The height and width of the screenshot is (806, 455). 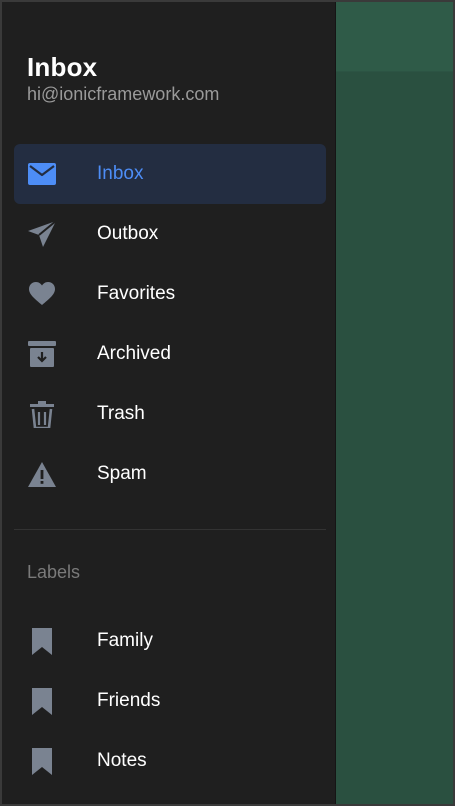 I want to click on menu-subtitle-email: hi@ionicframework.com, so click(x=123, y=94).